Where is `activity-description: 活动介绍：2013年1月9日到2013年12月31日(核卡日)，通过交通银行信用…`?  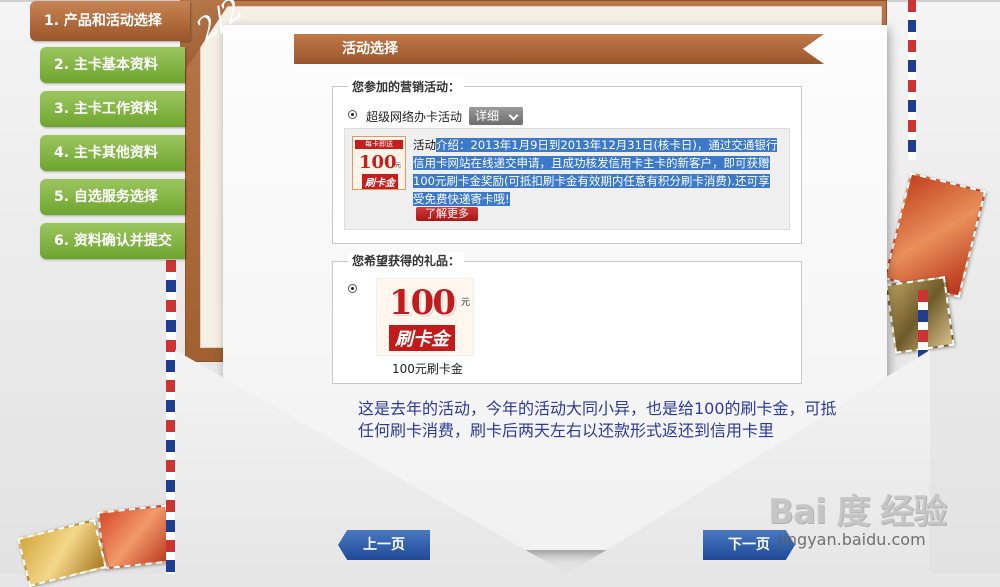 activity-description: 活动介绍：2013年1月9日到2013年12月31日(核卡日)，通过交通银行信用… is located at coordinates (597, 172).